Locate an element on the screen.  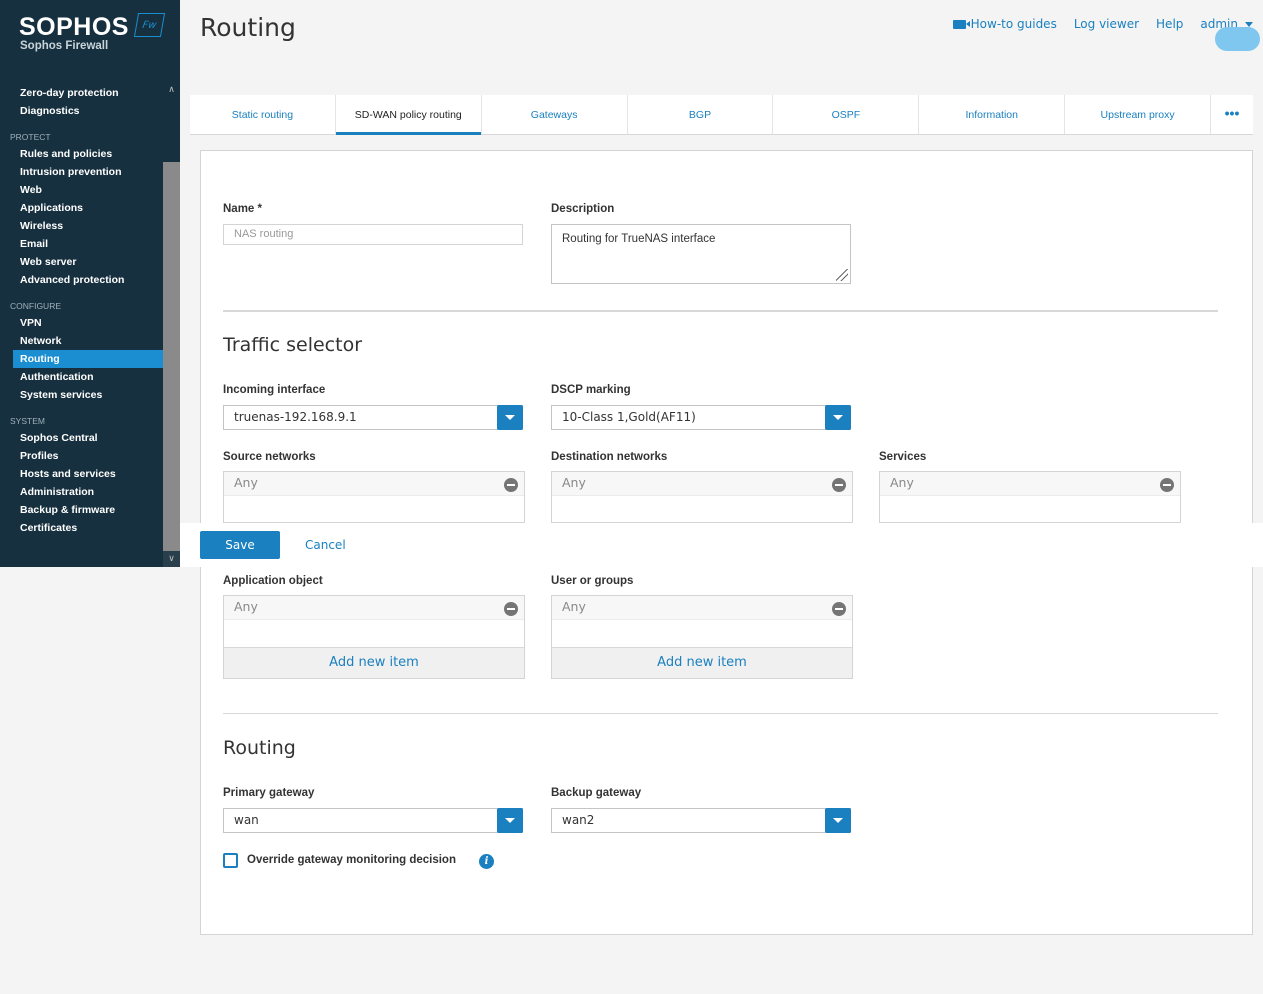
user-or-groups-list: Any Add new item is located at coordinates (702, 637).